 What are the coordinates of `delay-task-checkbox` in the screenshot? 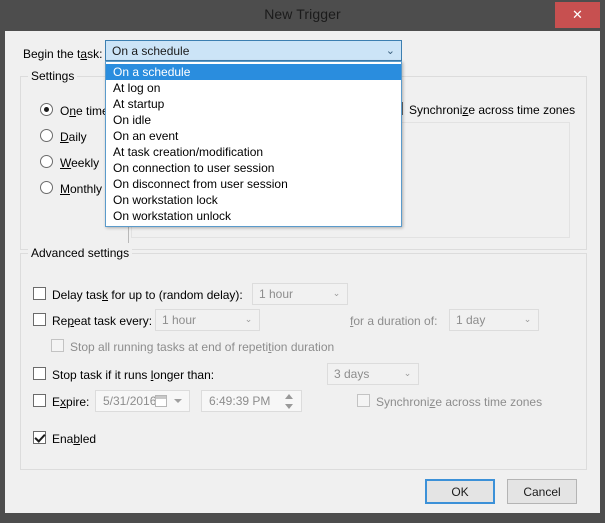 It's located at (39, 293).